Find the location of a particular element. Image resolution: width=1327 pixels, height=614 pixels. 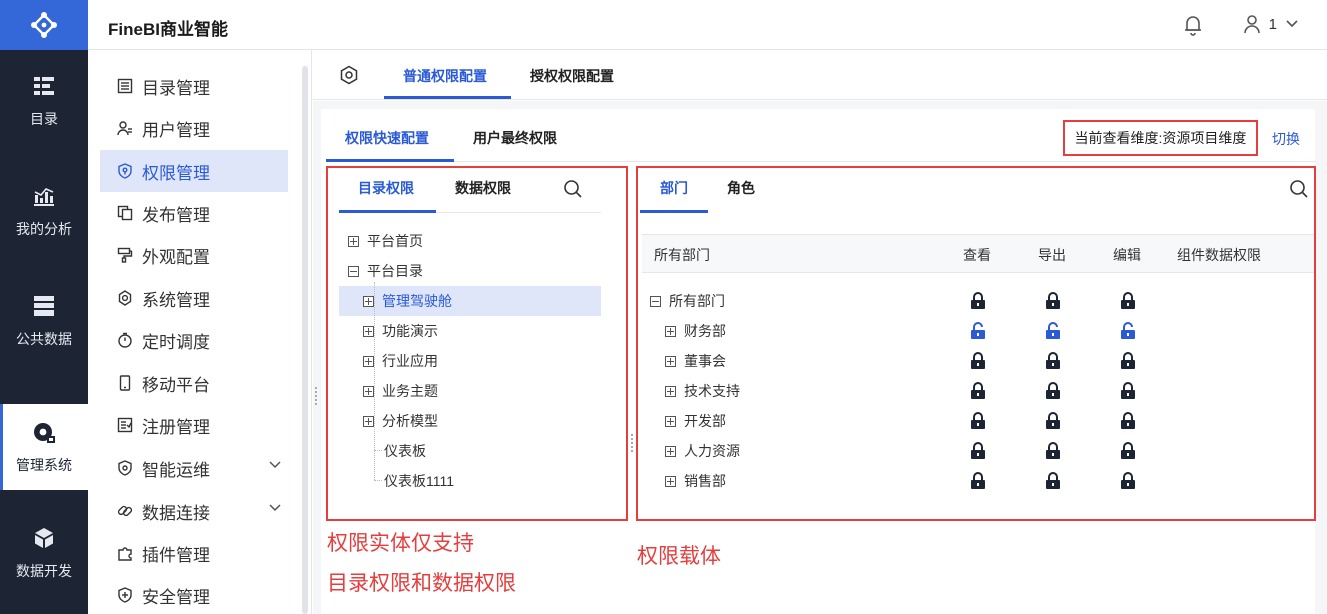

rail-item-public-data: 公共数据 is located at coordinates (44, 321).